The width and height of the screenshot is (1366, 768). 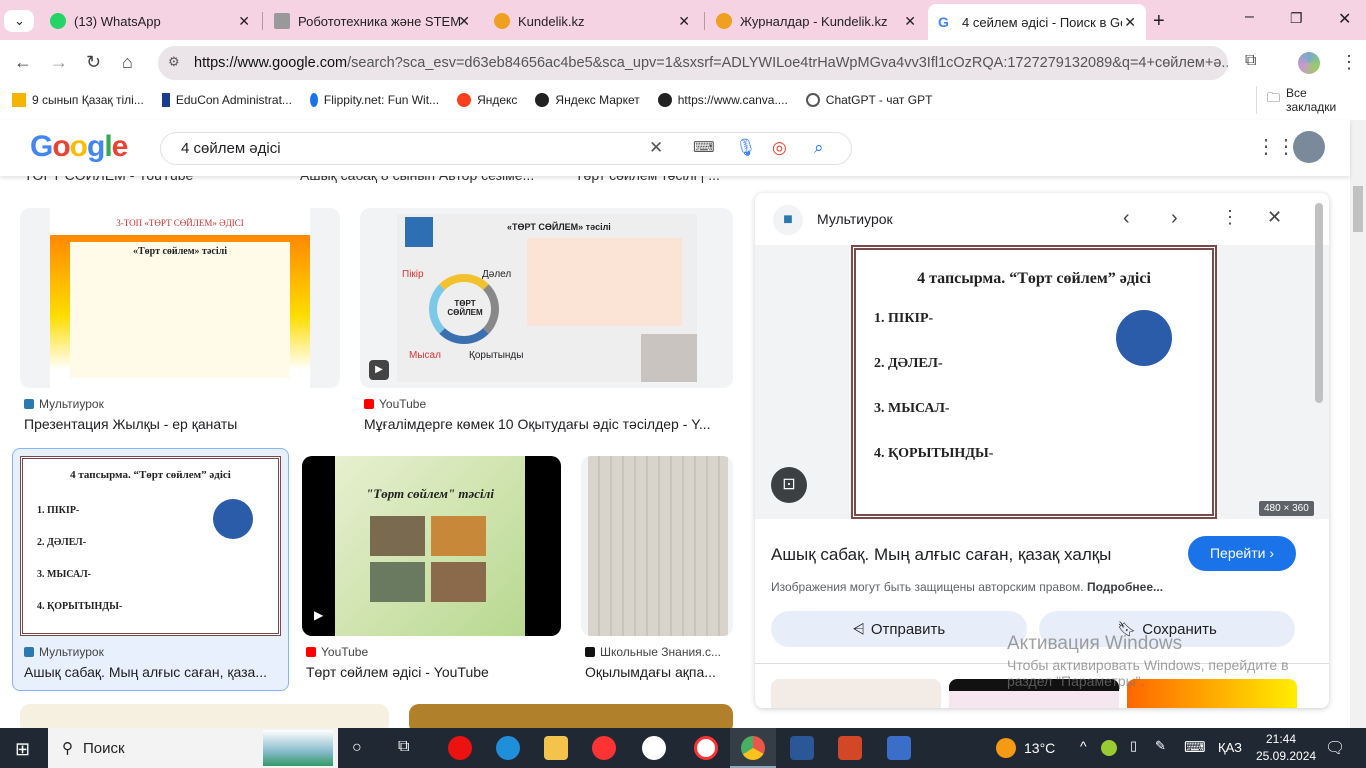 What do you see at coordinates (22, 749) in the screenshot?
I see `windows-start-icon: ⊞` at bounding box center [22, 749].